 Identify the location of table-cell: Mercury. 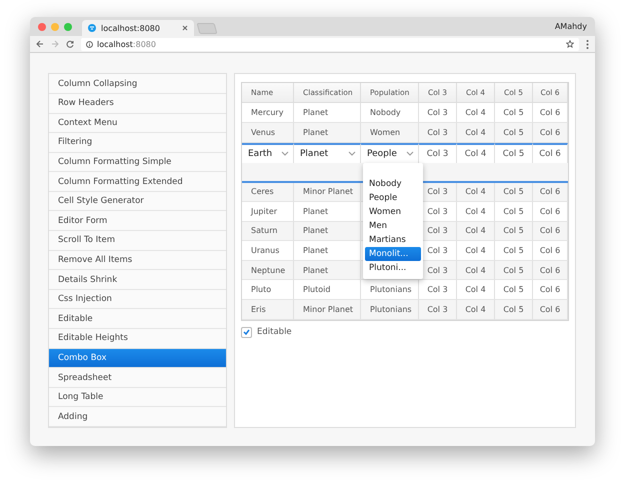
(268, 113).